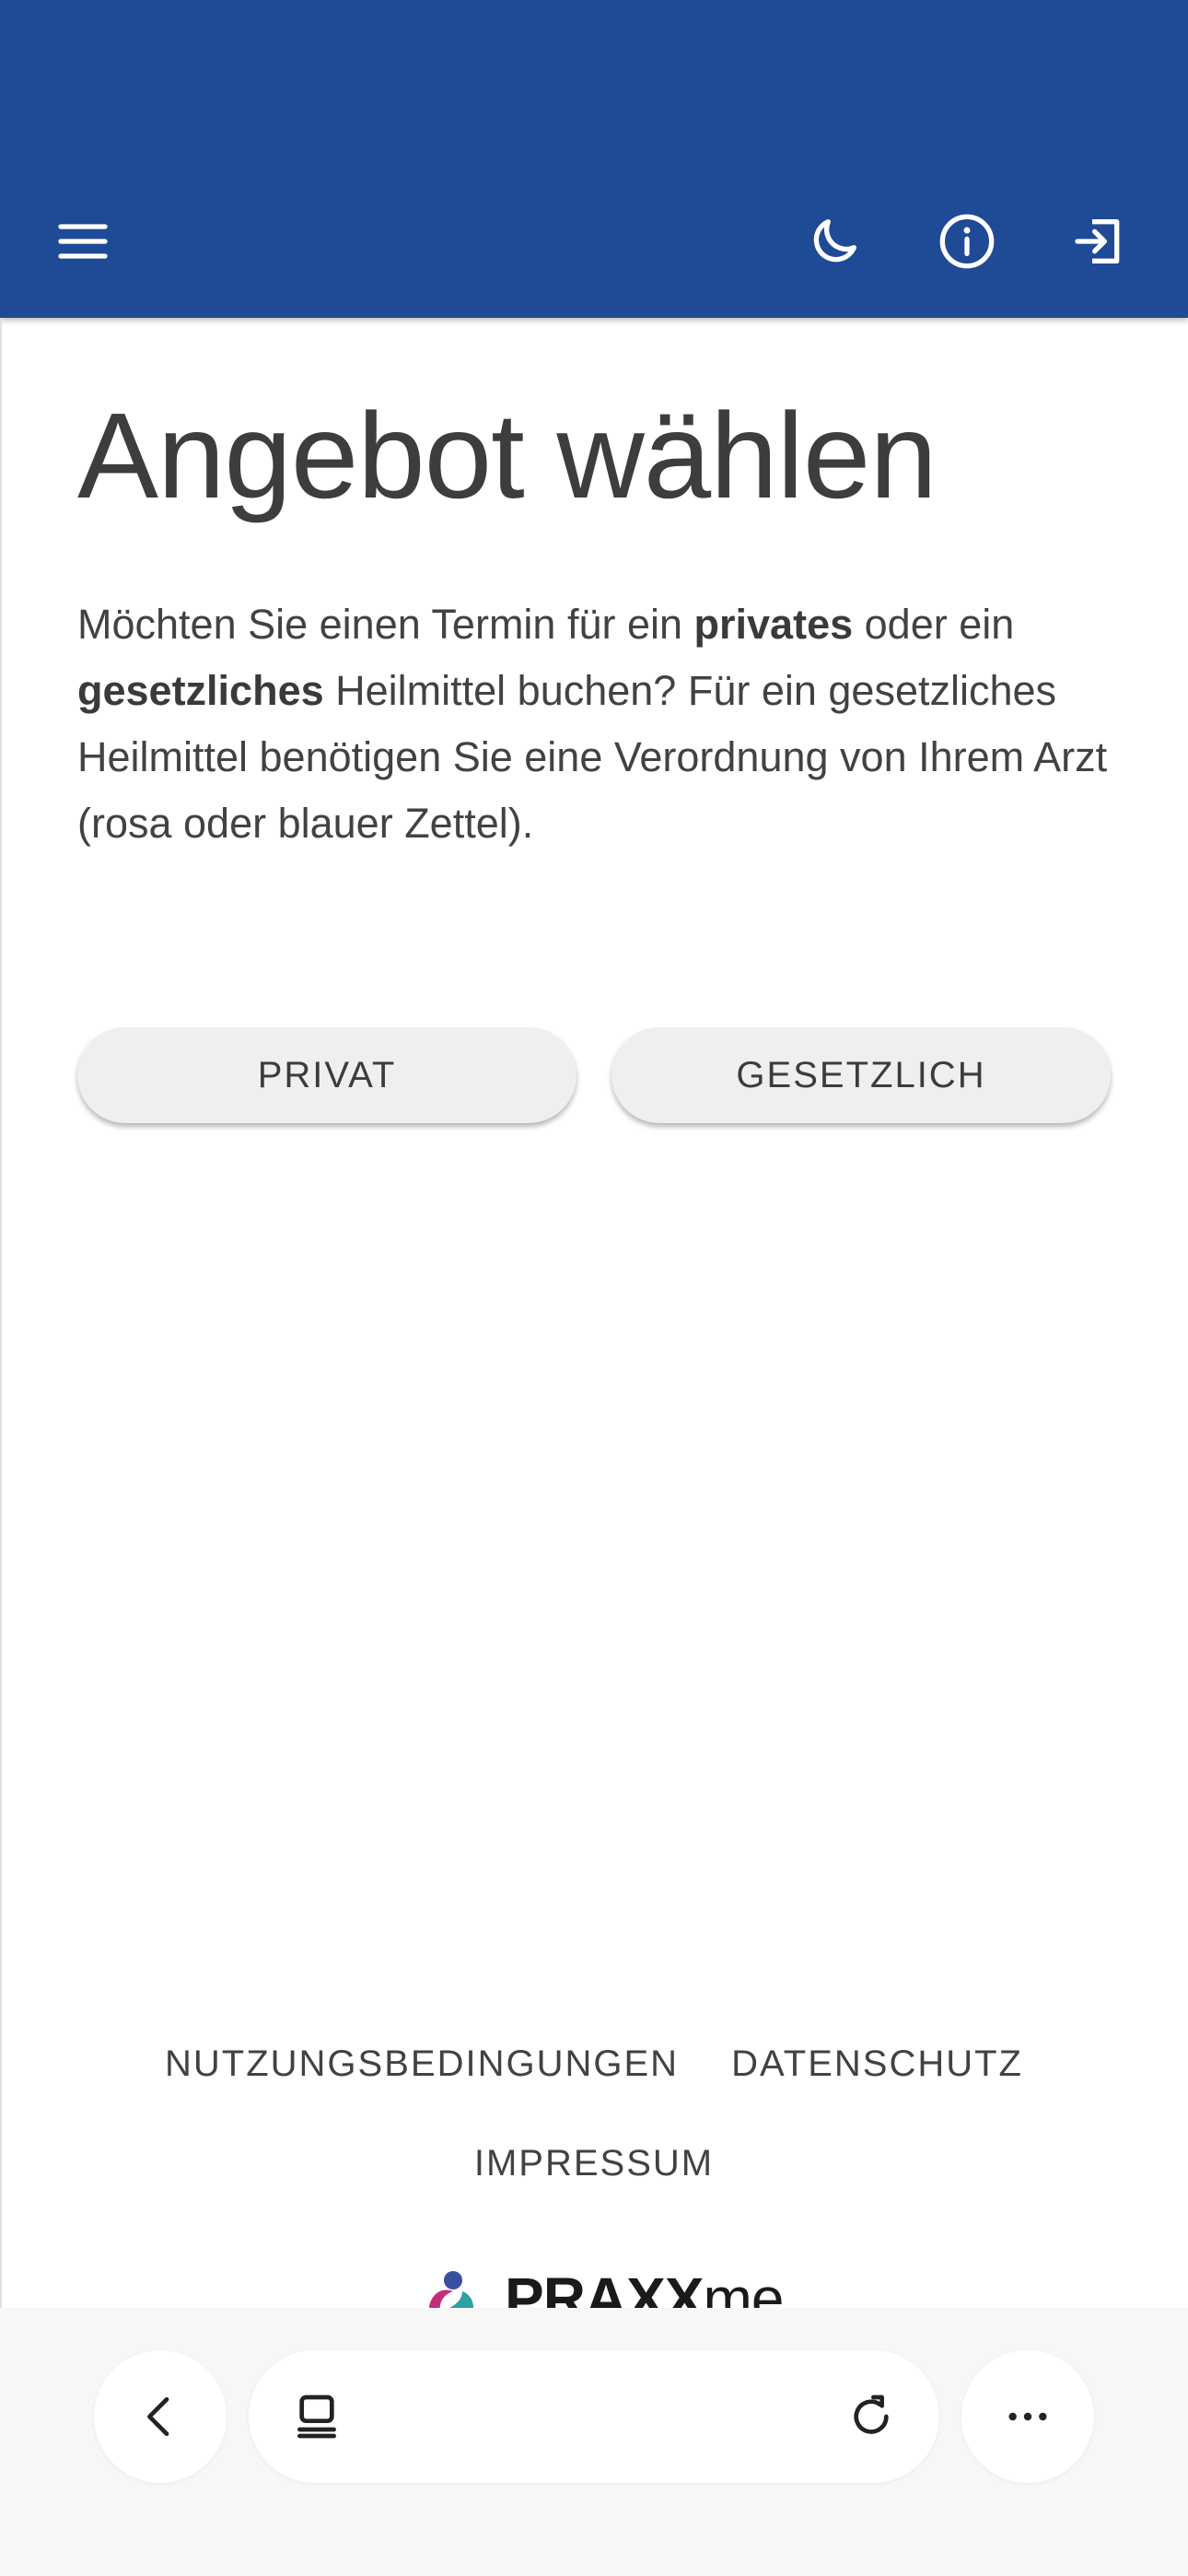 The width and height of the screenshot is (1188, 2576). Describe the element at coordinates (317, 2416) in the screenshot. I see `tabs-icon` at that location.